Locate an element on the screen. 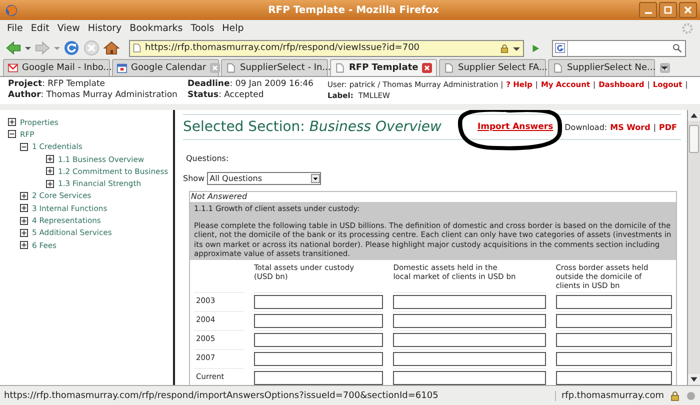  section-heading: Selected Section: Business Overview is located at coordinates (312, 127).